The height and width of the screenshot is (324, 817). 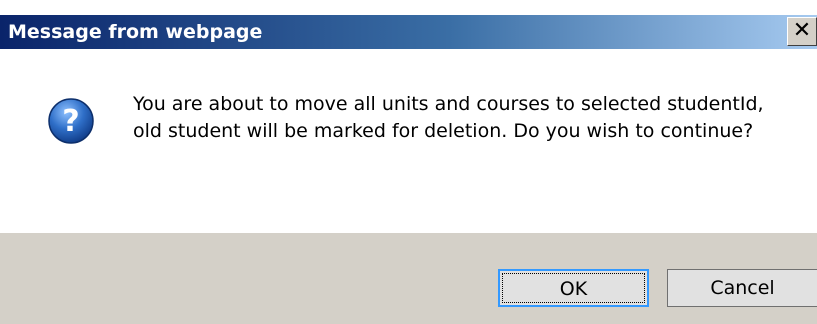 I want to click on title-bar: Message from webpage ✕, so click(x=408, y=32).